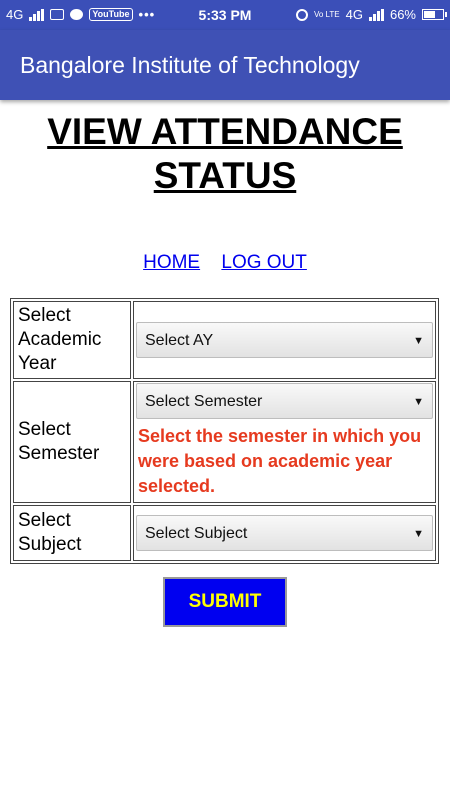 The image size is (450, 800). I want to click on subject-row: Select Subject Select Subject ▼, so click(224, 533).